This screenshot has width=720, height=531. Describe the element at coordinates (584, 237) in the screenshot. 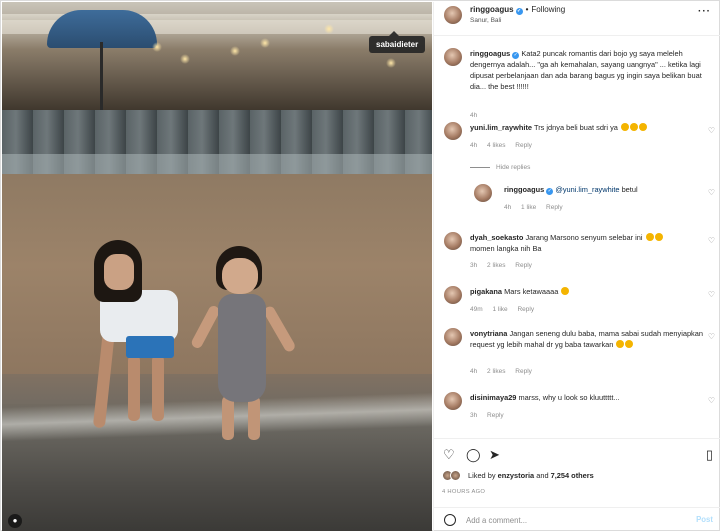

I see `comment-body: Jarang Marsono senyum selebar ini` at that location.